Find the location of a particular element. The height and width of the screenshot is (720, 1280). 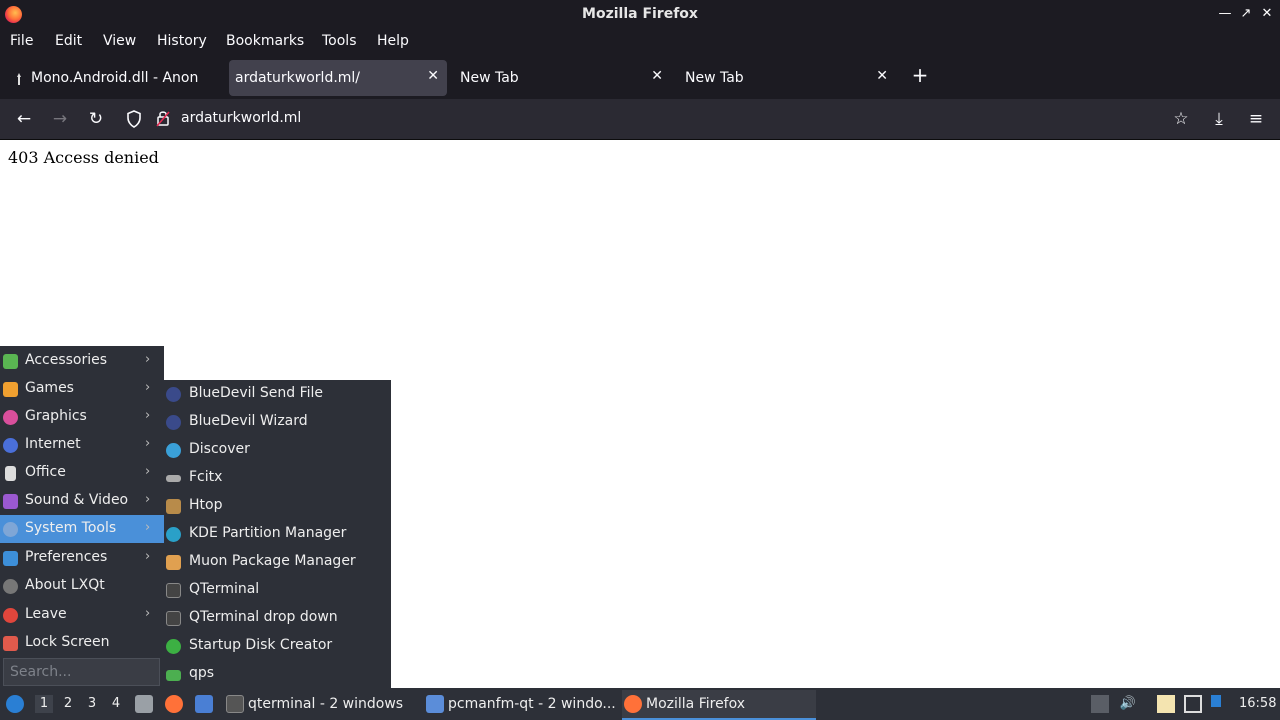

menu-category-accessories: Accessories › is located at coordinates (82, 361).